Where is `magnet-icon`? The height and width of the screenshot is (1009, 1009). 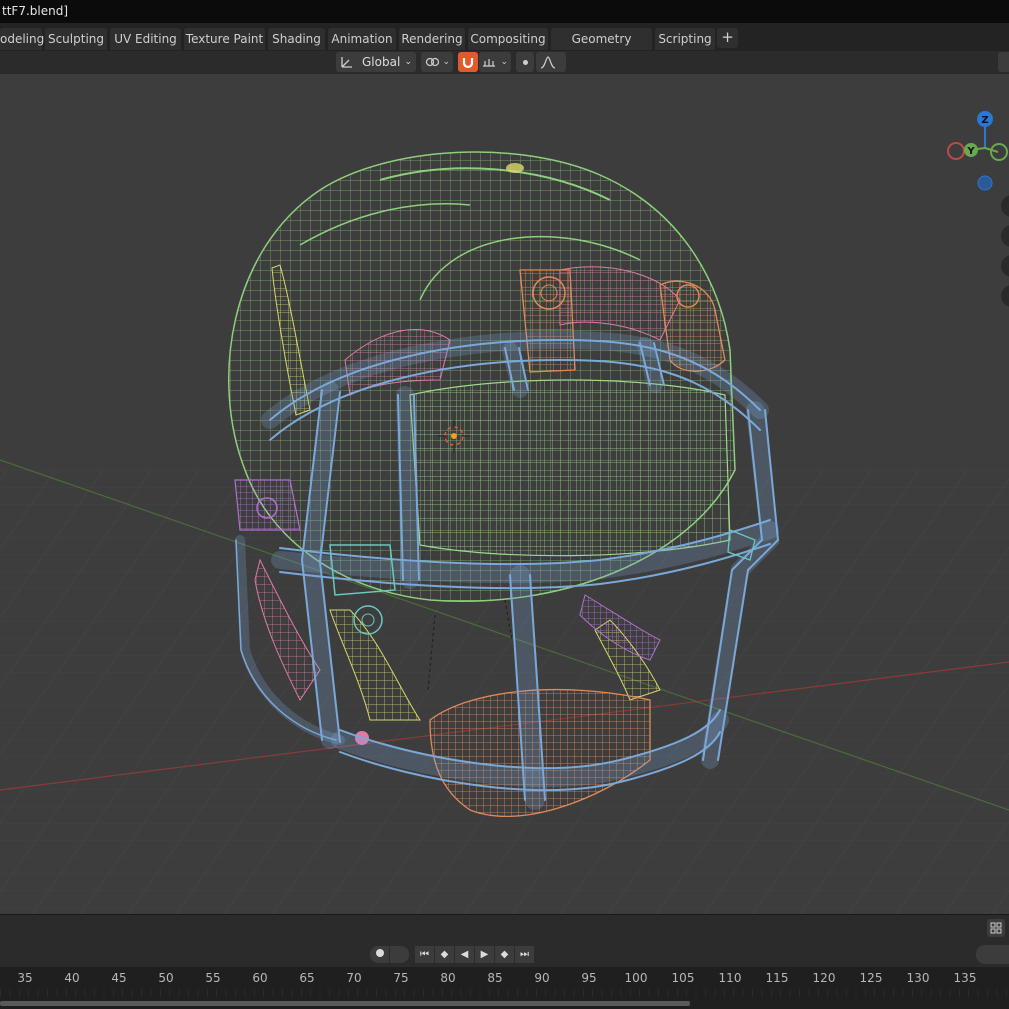
magnet-icon is located at coordinates (468, 63).